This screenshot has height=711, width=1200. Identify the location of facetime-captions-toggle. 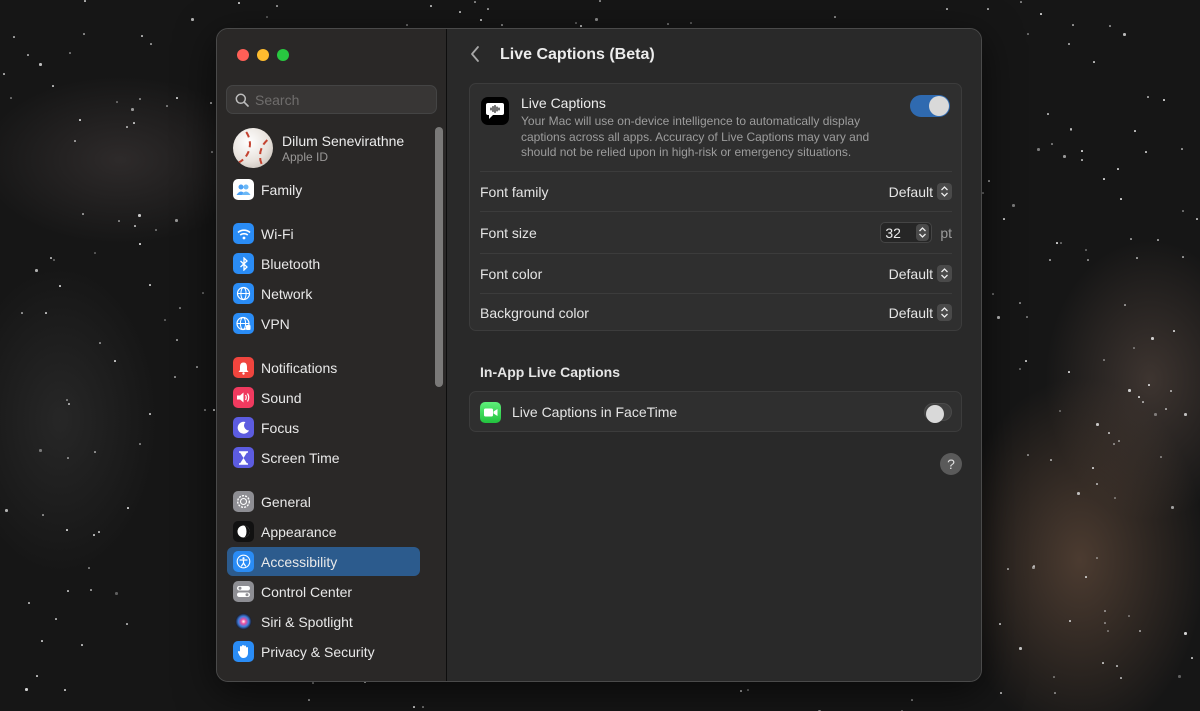
(938, 413).